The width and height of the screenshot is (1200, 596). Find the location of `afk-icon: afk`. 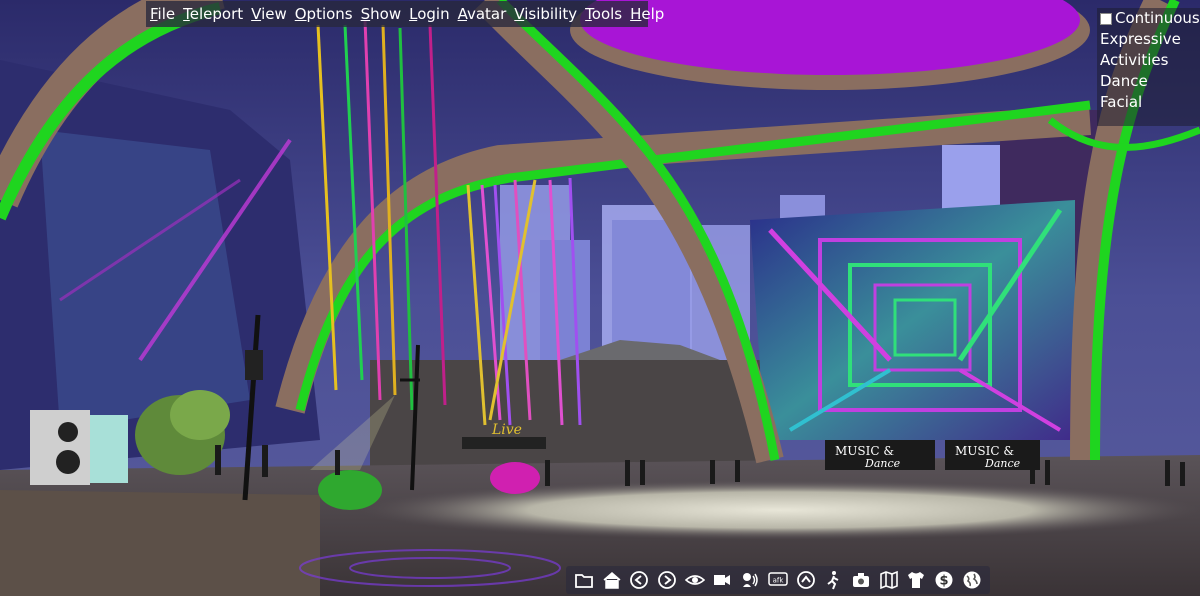

afk-icon: afk is located at coordinates (778, 580).